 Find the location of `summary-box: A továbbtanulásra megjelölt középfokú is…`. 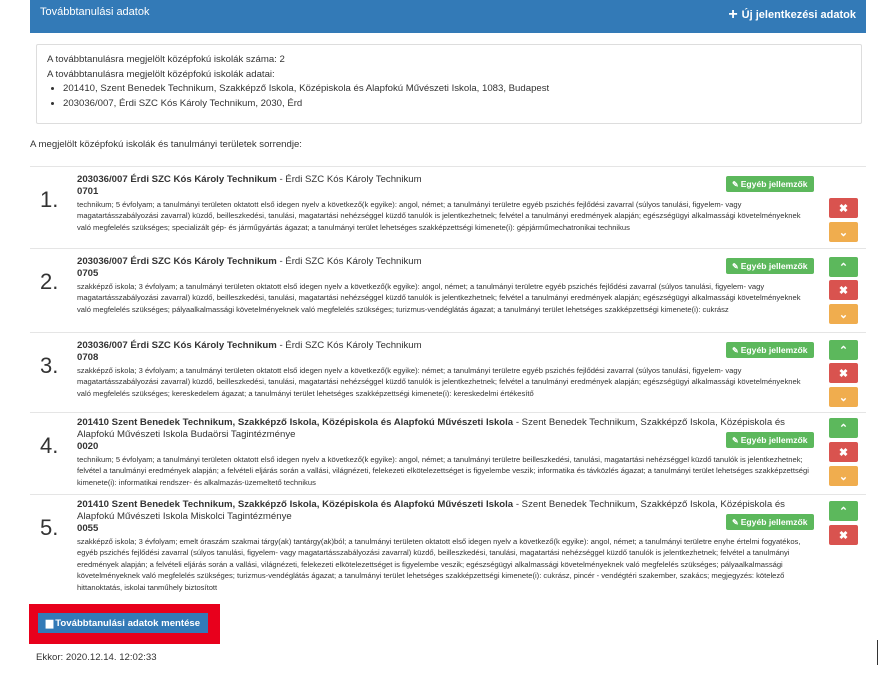

summary-box: A továbbtanulásra megjelölt középfokú is… is located at coordinates (449, 84).